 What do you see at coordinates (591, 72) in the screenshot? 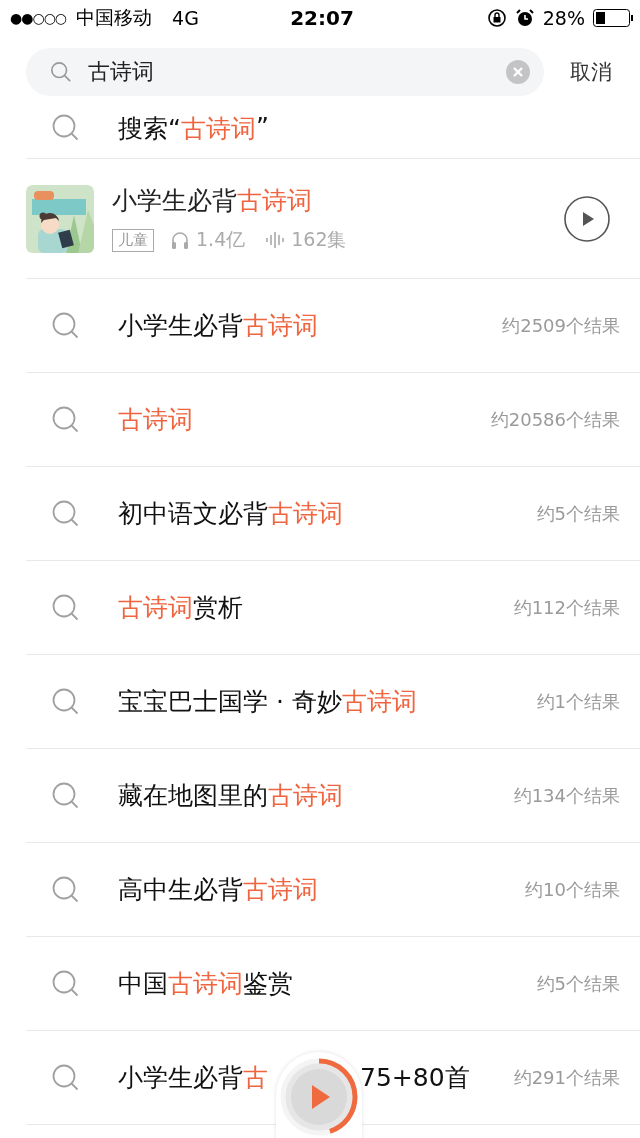
I see `cancel-button: 取消` at bounding box center [591, 72].